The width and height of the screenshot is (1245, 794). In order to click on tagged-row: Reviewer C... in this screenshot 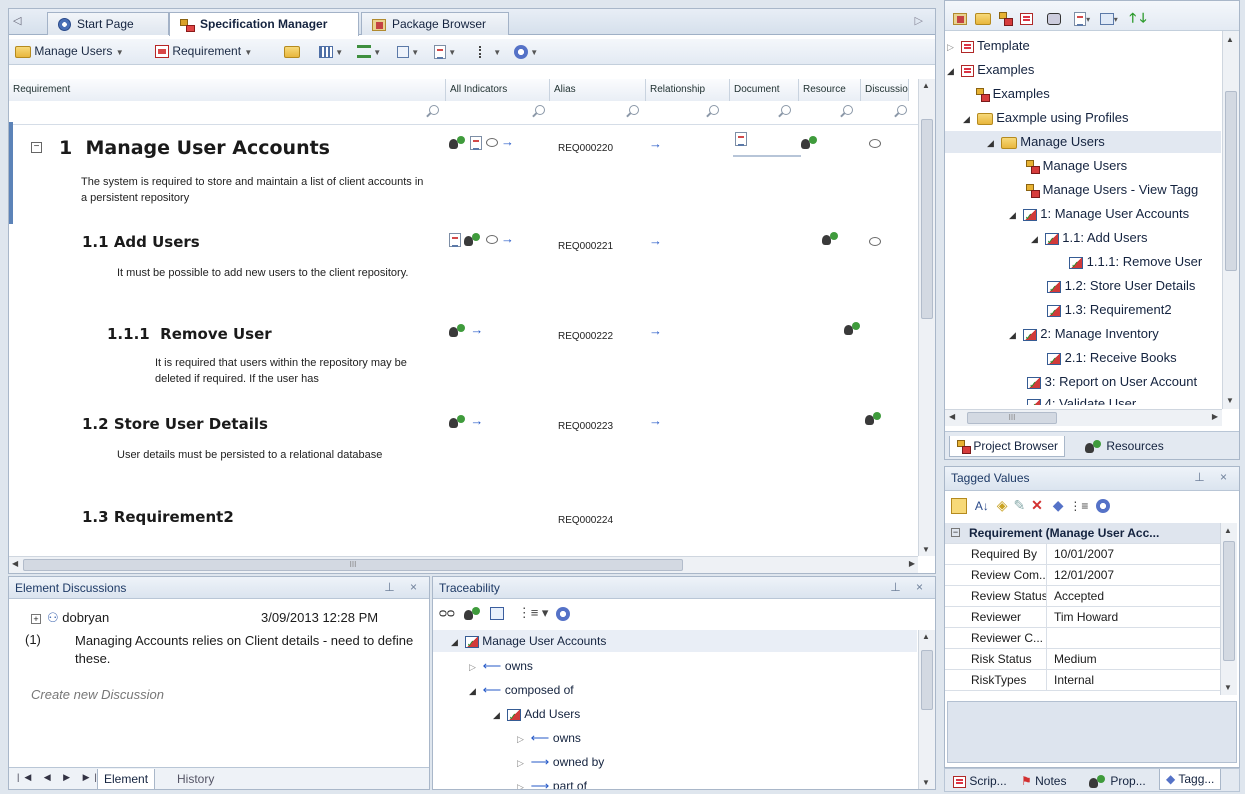, I will do `click(1083, 638)`.